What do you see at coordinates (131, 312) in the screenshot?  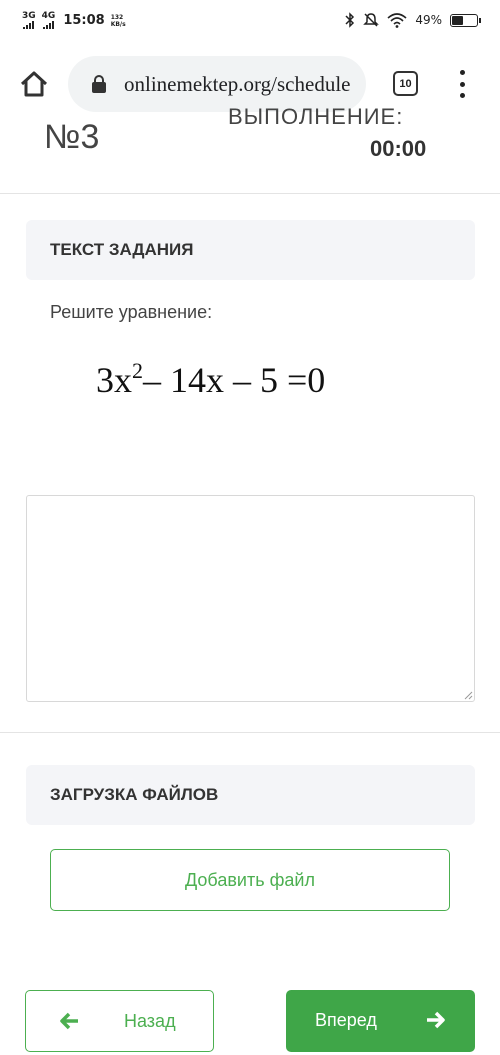 I see `task-prompt: Решите уравнение:` at bounding box center [131, 312].